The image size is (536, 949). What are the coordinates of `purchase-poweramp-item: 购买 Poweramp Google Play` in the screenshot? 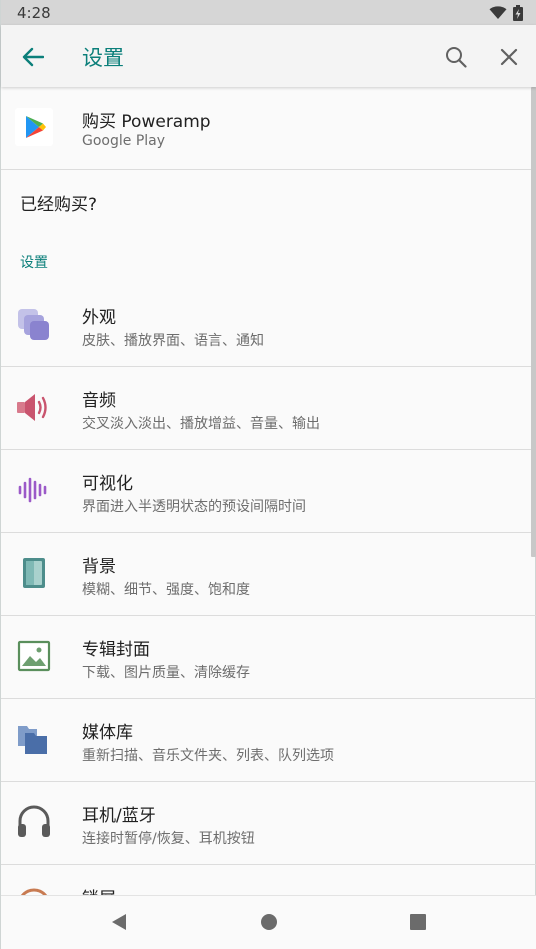 It's located at (268, 128).